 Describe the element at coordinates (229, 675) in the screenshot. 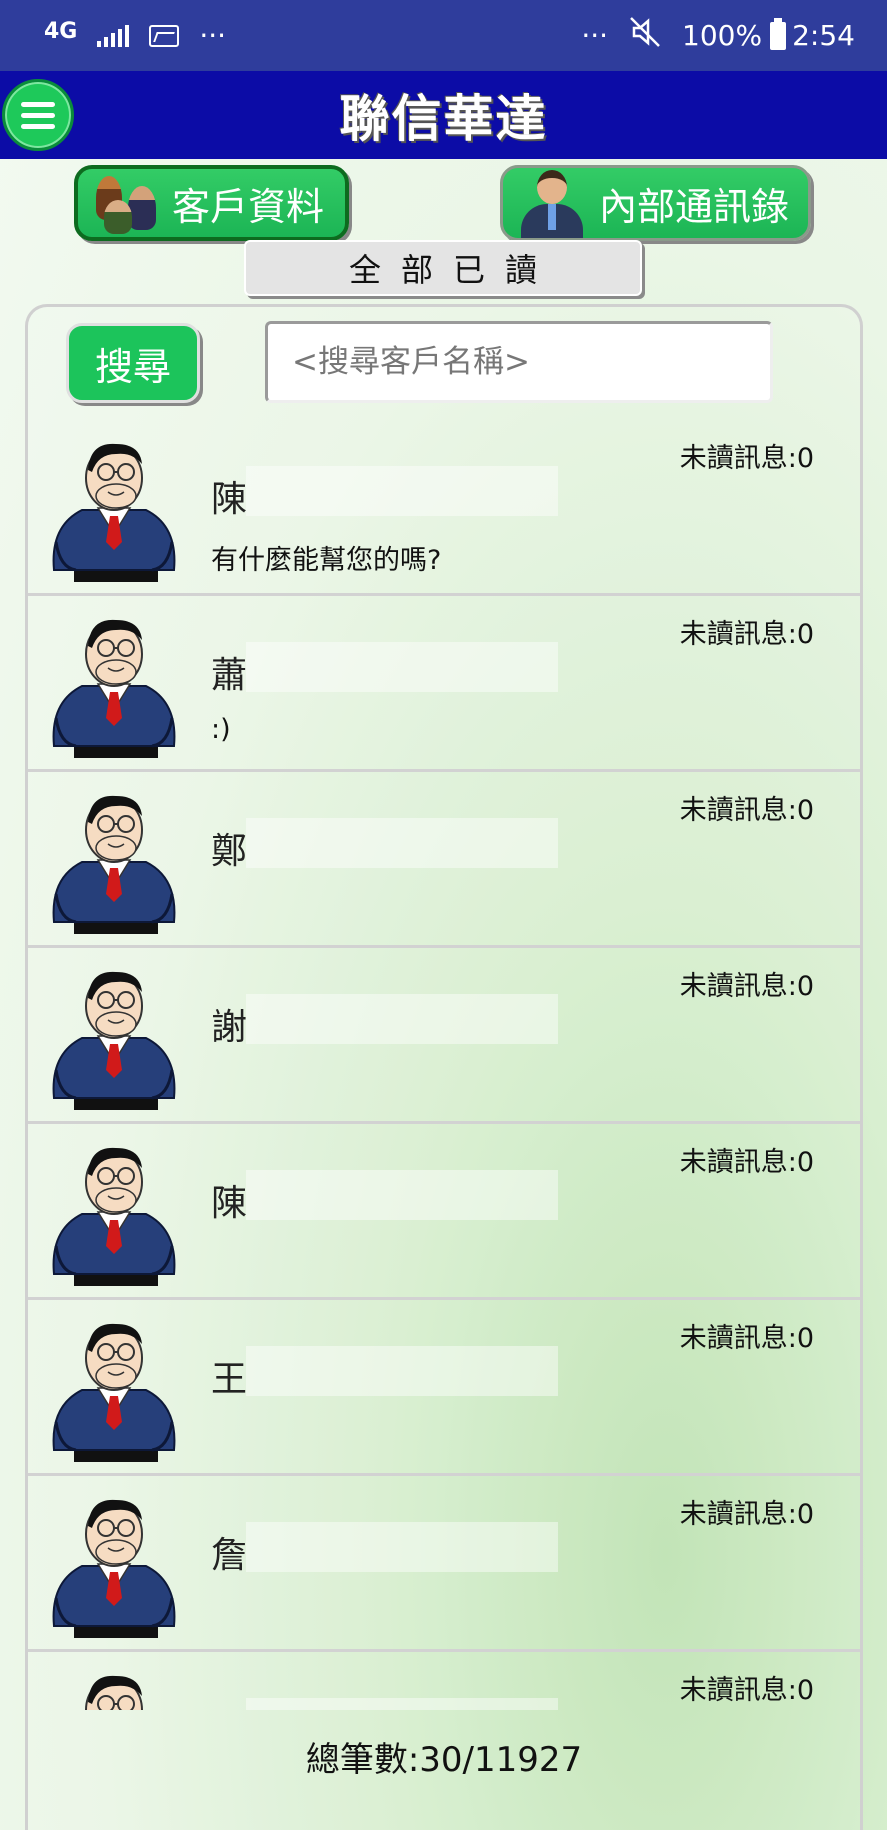

I see `contact-name: 蕭` at that location.